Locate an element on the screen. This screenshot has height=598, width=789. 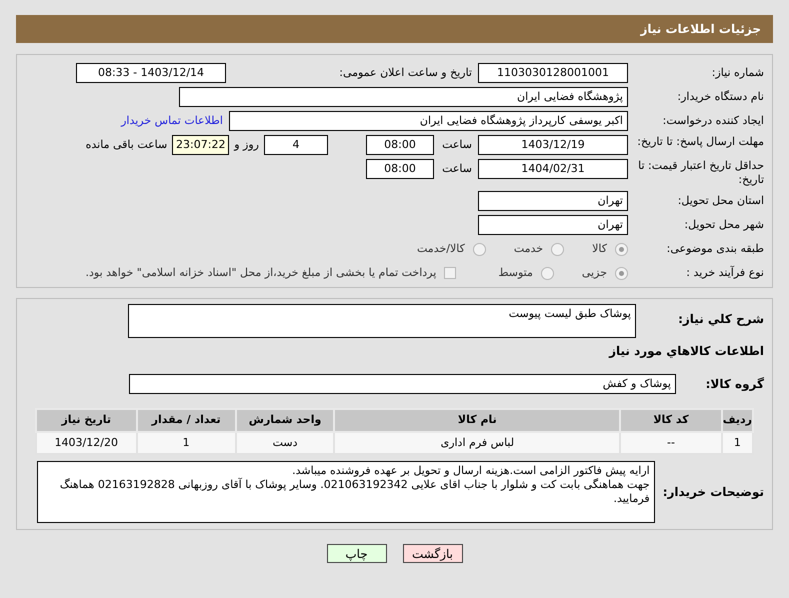
description-textarea: پوشاک طبق لیست پیوست is located at coordinates (382, 321).